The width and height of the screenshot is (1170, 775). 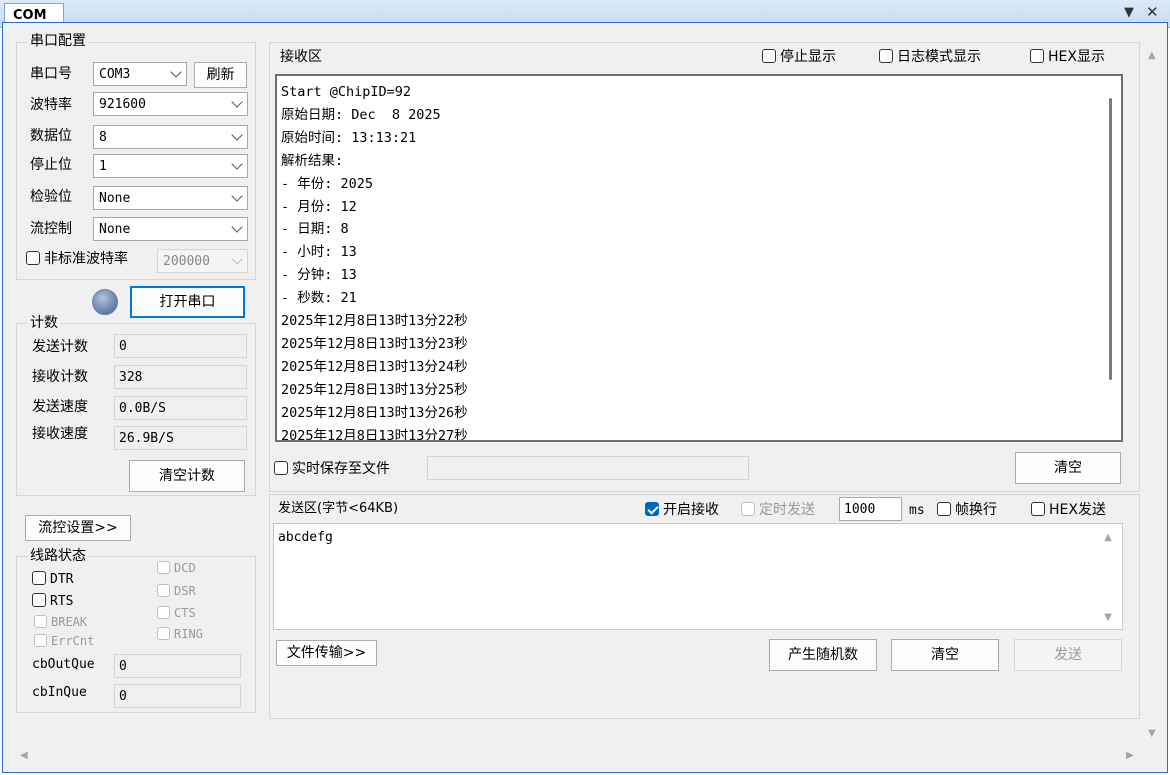 I want to click on baud-select: 921600, so click(x=170, y=104).